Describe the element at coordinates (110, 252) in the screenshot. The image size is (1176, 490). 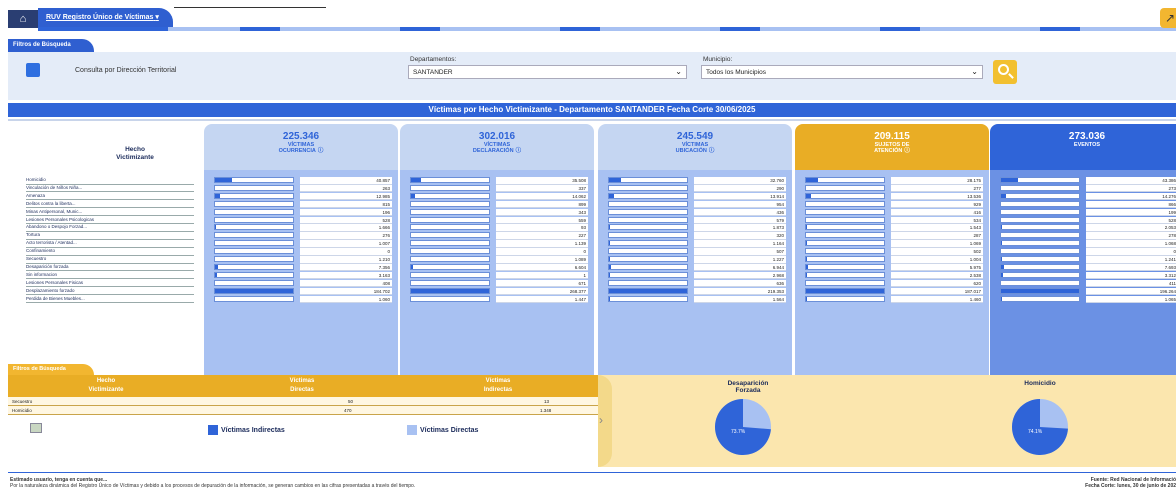
I see `row-label: Confinamiento` at that location.